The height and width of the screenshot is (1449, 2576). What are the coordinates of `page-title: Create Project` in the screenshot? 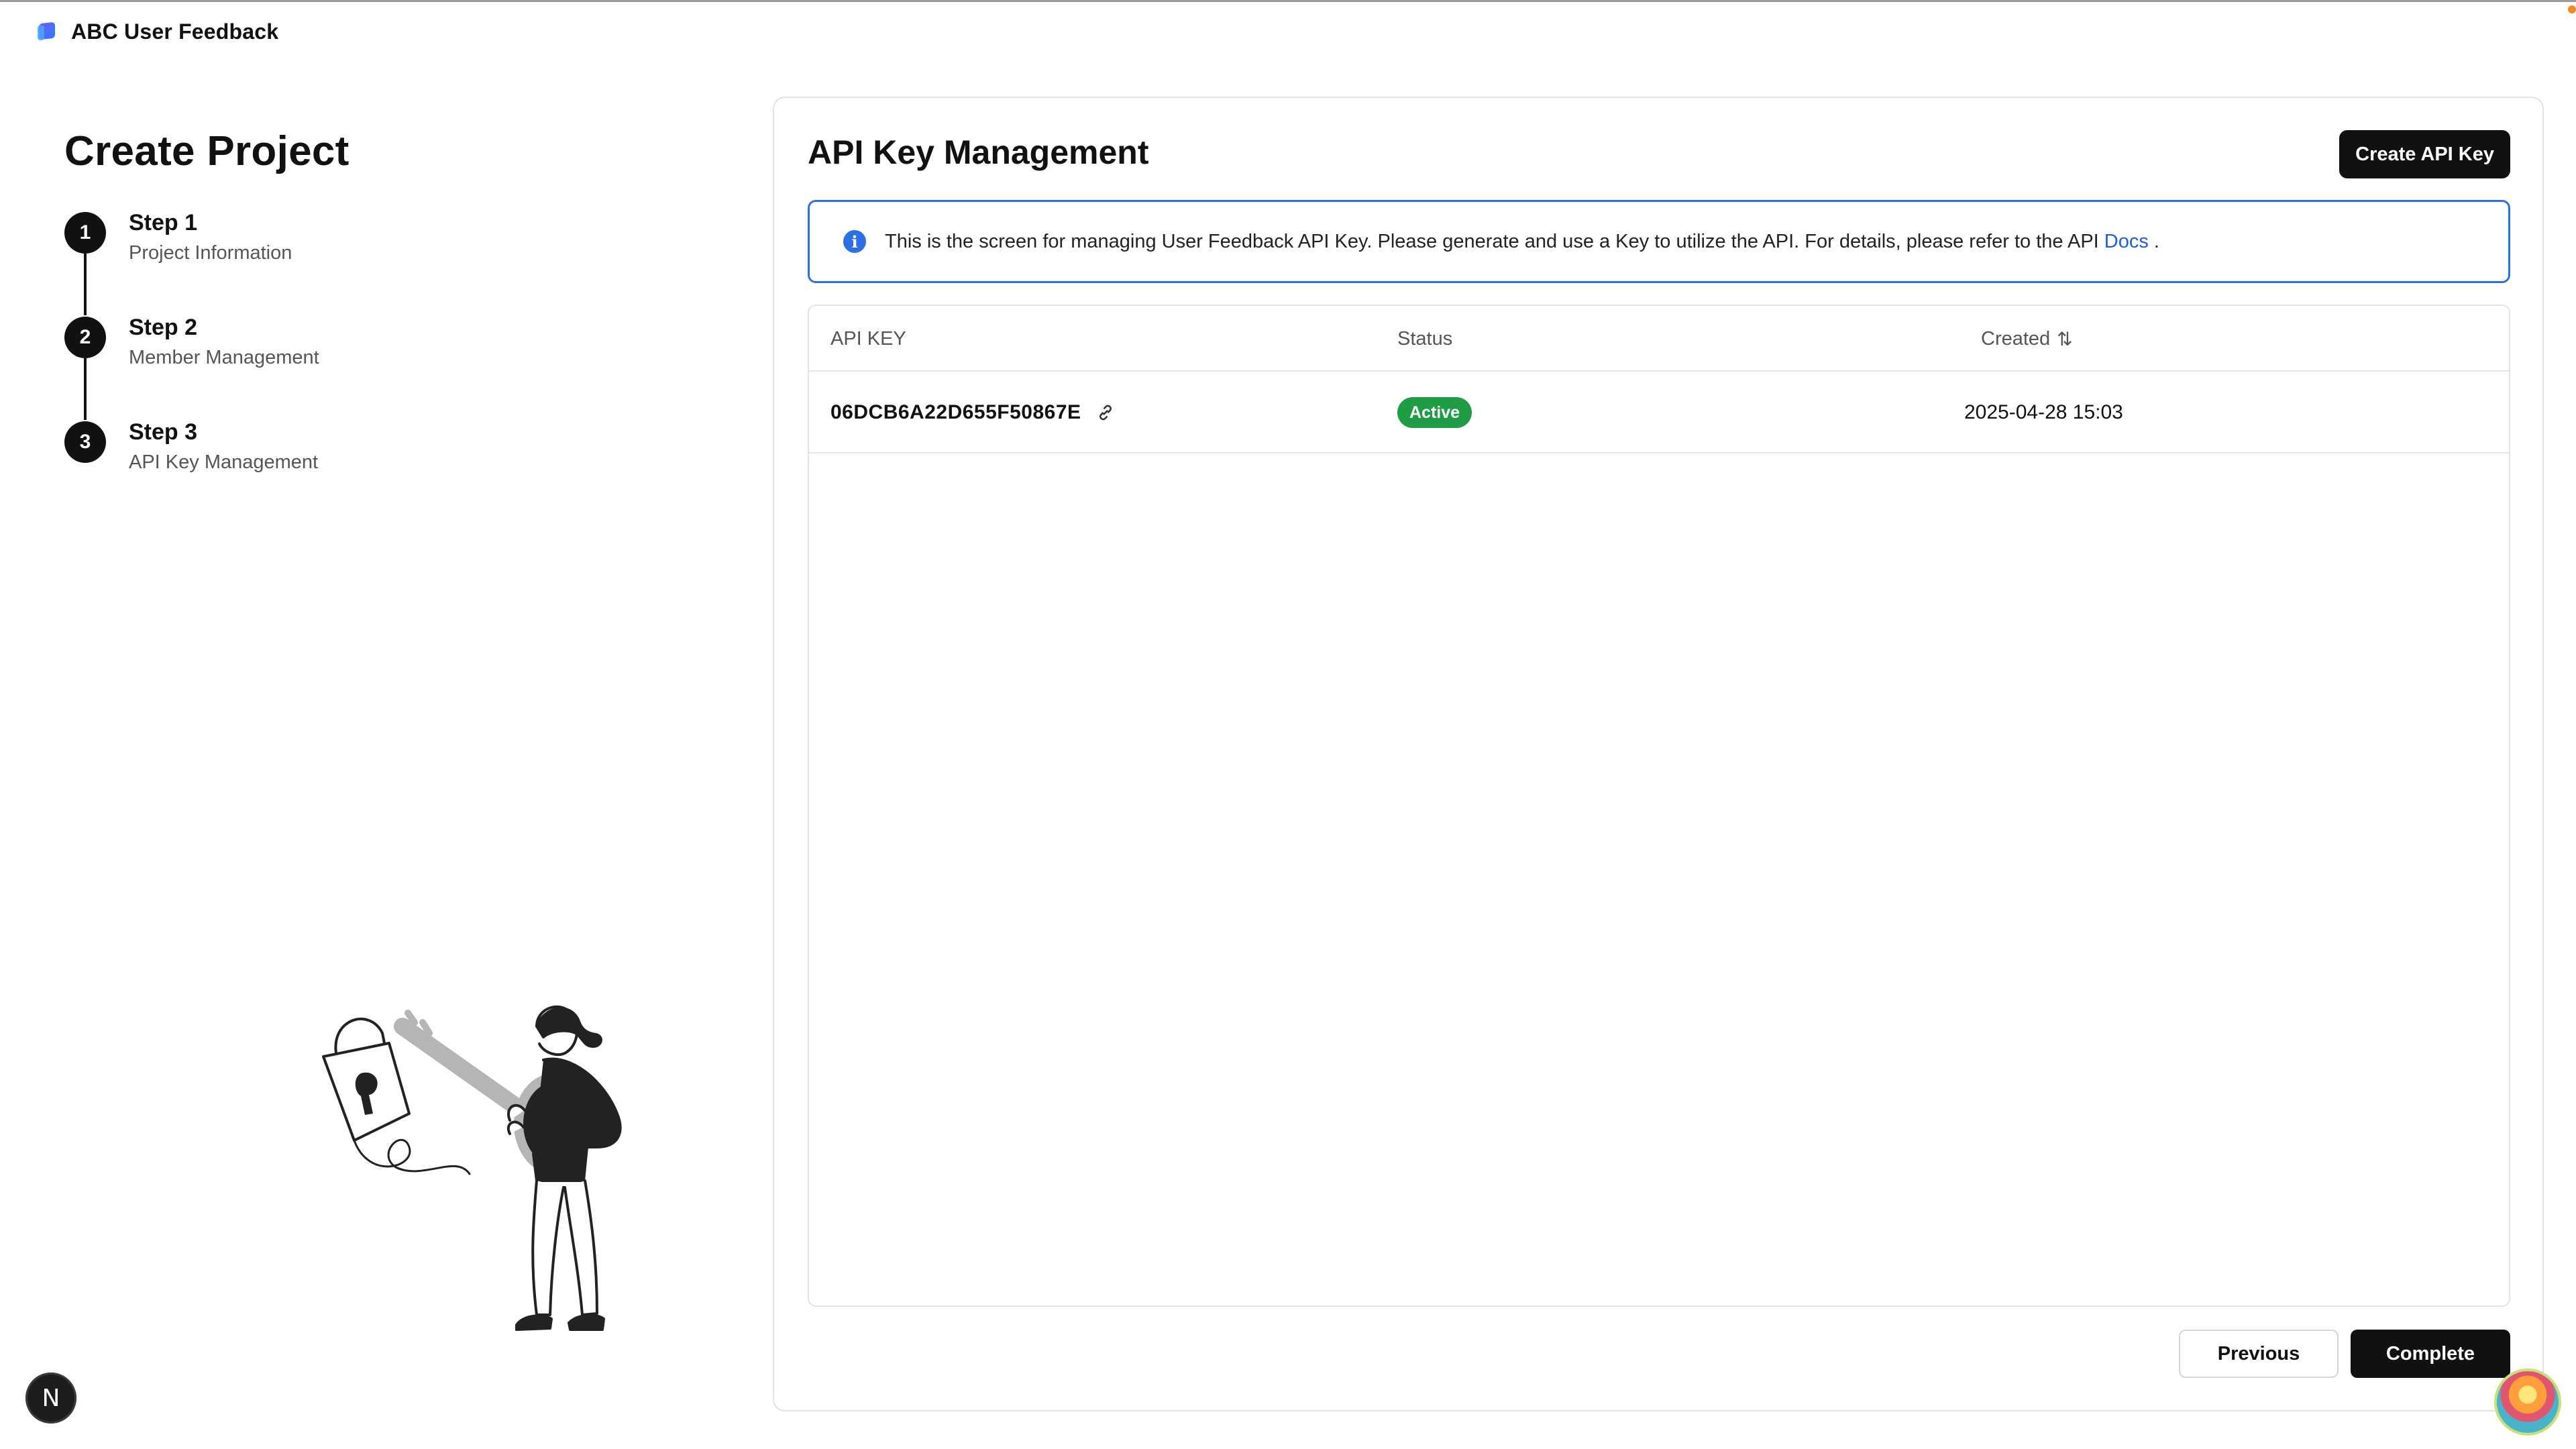 It's located at (207, 151).